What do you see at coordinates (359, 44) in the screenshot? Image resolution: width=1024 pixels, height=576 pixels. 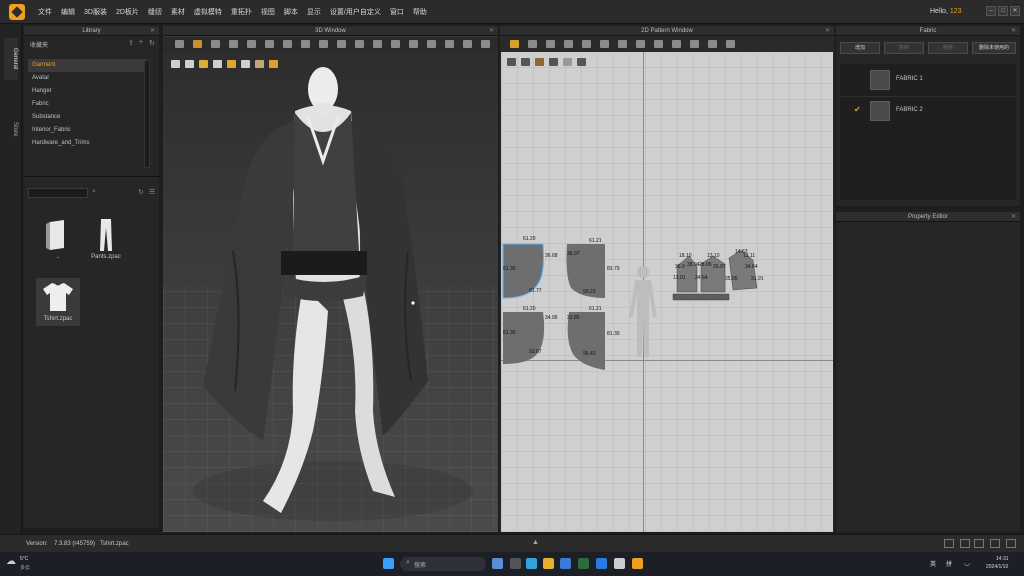 I see `arrangement-icon` at bounding box center [359, 44].